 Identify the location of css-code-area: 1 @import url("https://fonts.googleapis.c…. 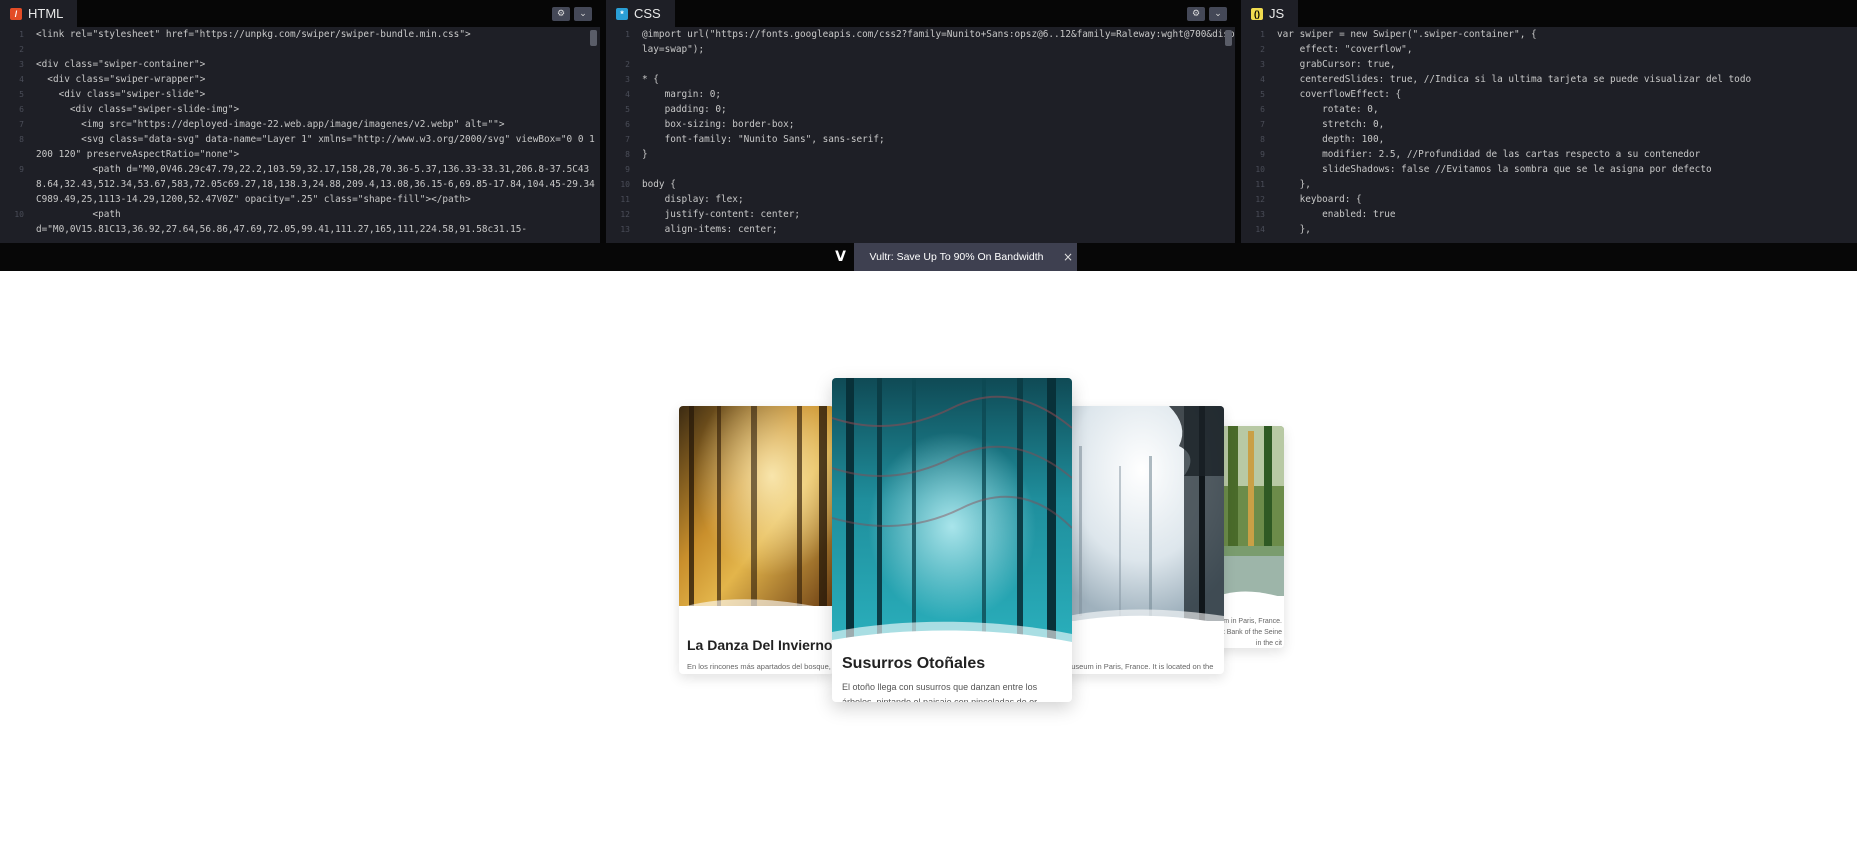
(920, 135).